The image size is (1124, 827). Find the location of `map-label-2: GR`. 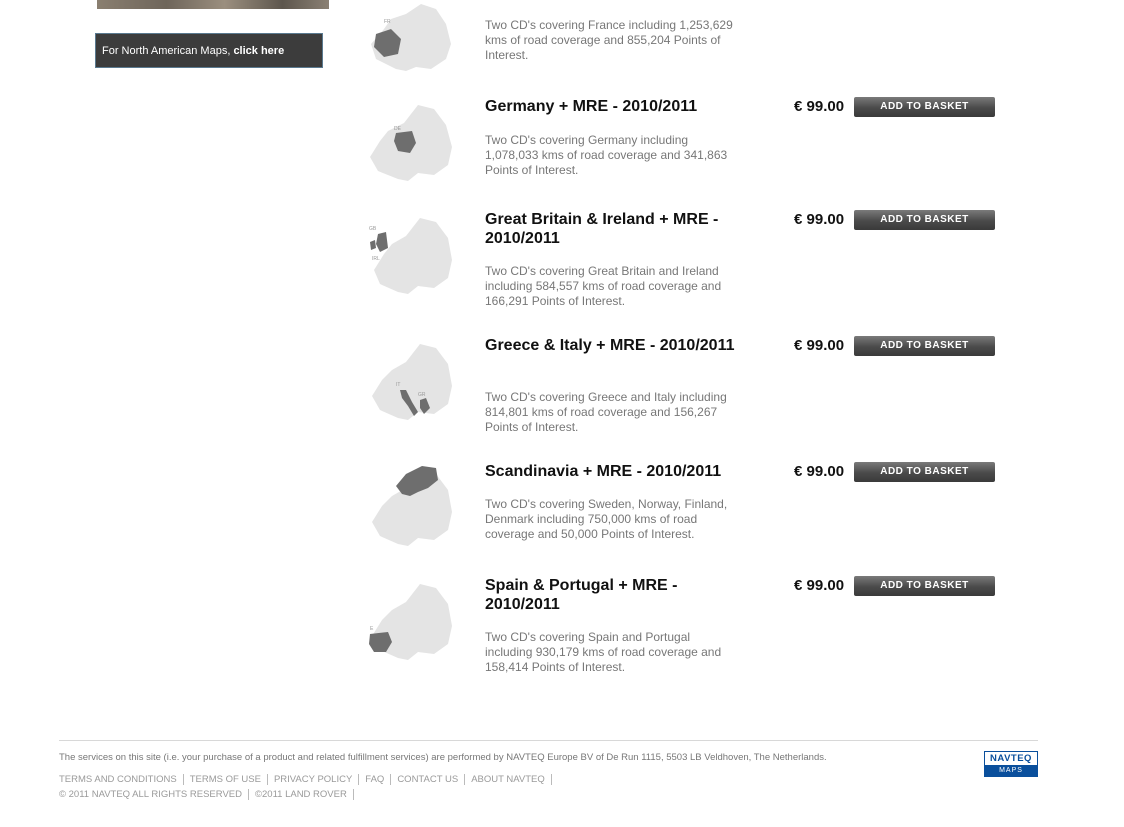

map-label-2: GR is located at coordinates (422, 395).